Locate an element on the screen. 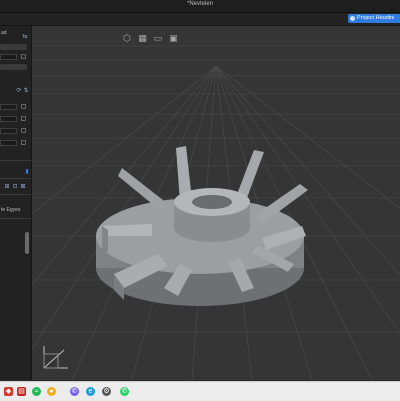 The image size is (400, 401). left-panel: ad ⇆ ⟳ ⇅ ▮ ⊞ ⊡ ⊠ te Egyes is located at coordinates (16, 203).